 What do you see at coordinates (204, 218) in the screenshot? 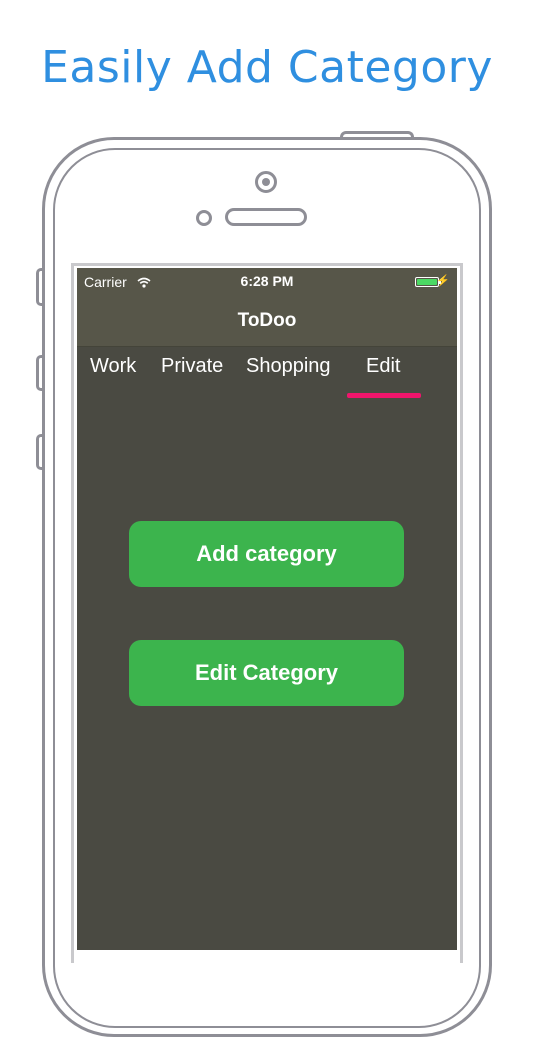
I see `sensor-icon` at bounding box center [204, 218].